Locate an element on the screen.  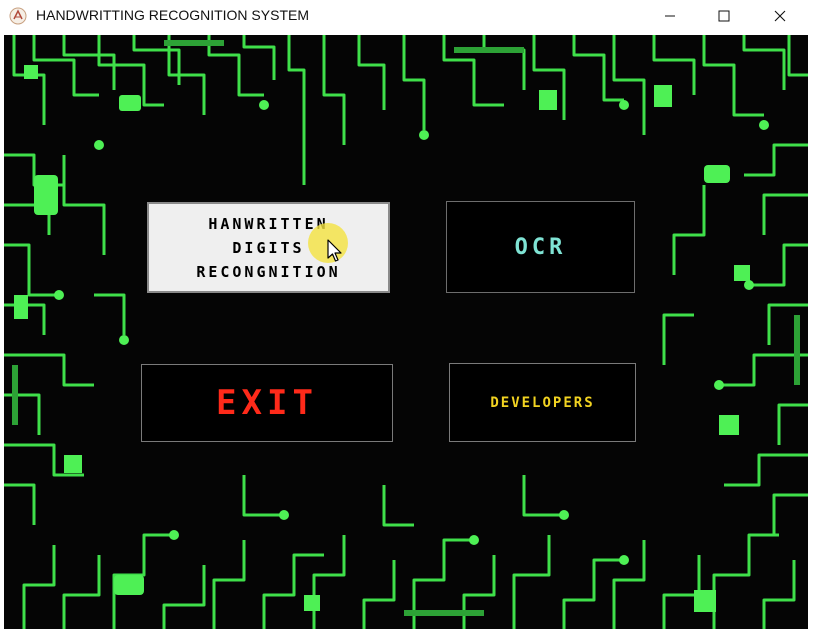
close-button is located at coordinates (780, 16).